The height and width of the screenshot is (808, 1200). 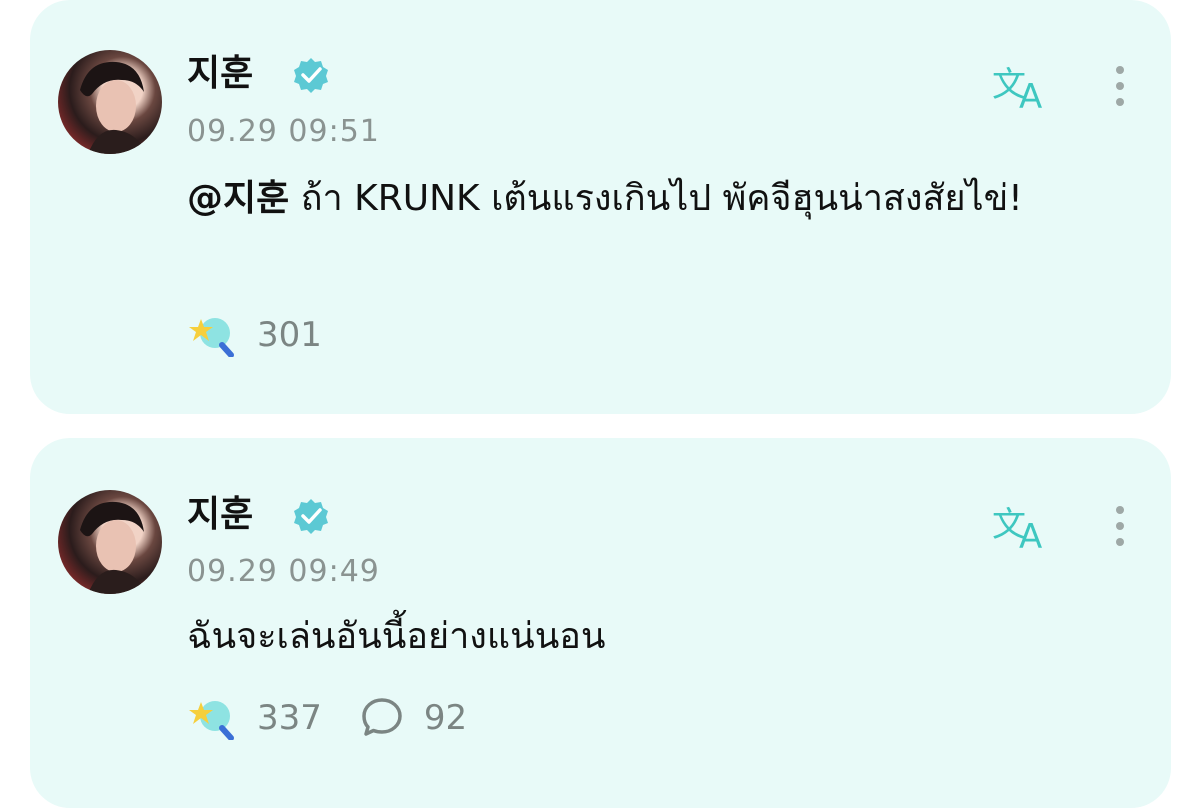 What do you see at coordinates (289, 335) in the screenshot?
I see `like-count: 301` at bounding box center [289, 335].